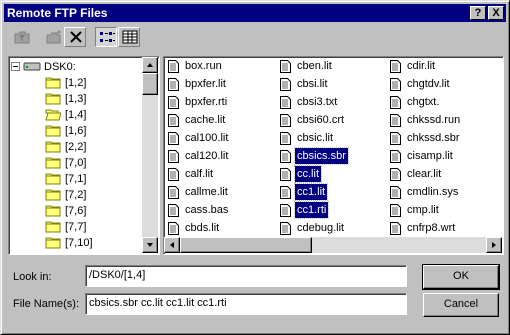 This screenshot has height=335, width=510. What do you see at coordinates (205, 120) in the screenshot?
I see `file-name: cache.lit` at bounding box center [205, 120].